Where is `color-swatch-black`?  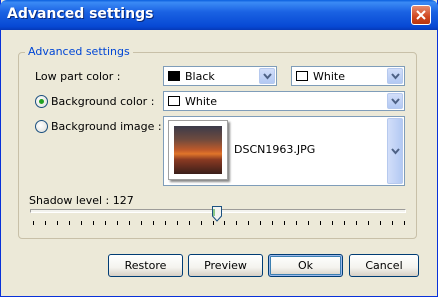
color-swatch-black is located at coordinates (174, 76).